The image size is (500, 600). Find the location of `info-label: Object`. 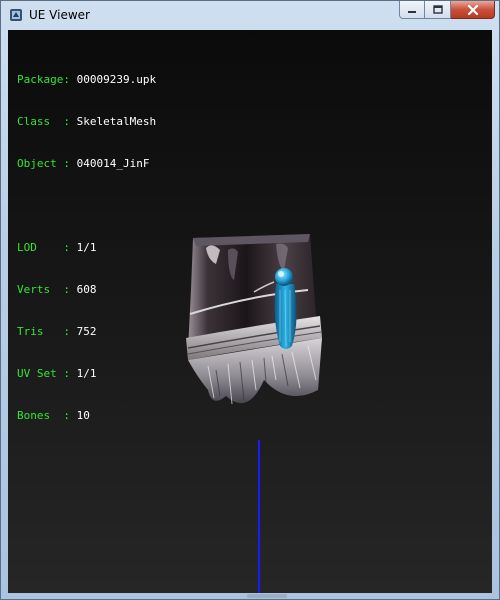

info-label: Object is located at coordinates (37, 163).